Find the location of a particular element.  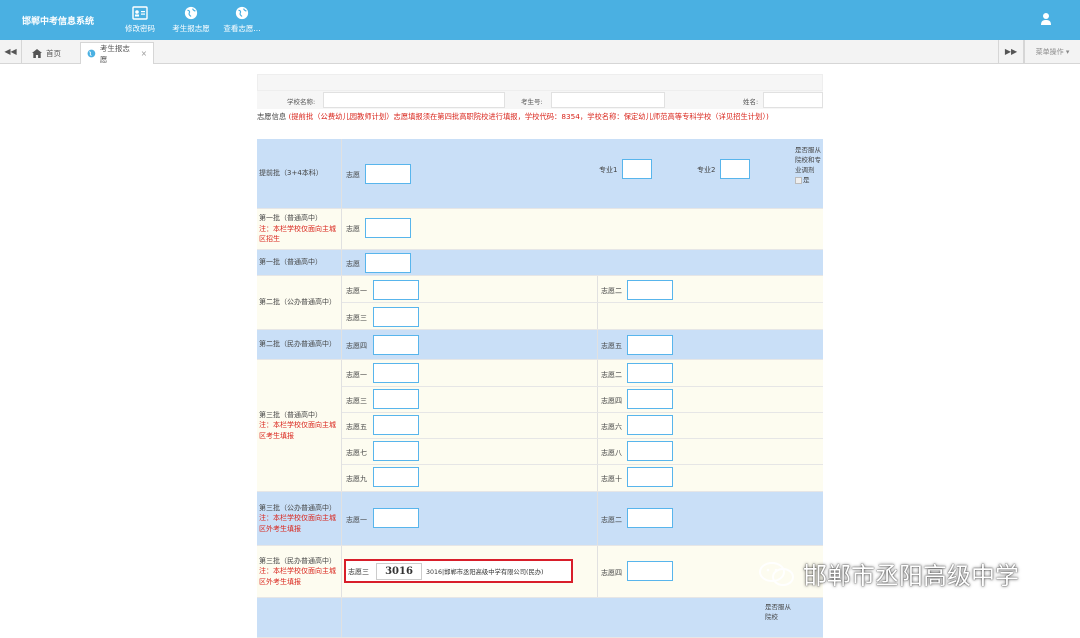

major2-label: 专业2 is located at coordinates (706, 170).